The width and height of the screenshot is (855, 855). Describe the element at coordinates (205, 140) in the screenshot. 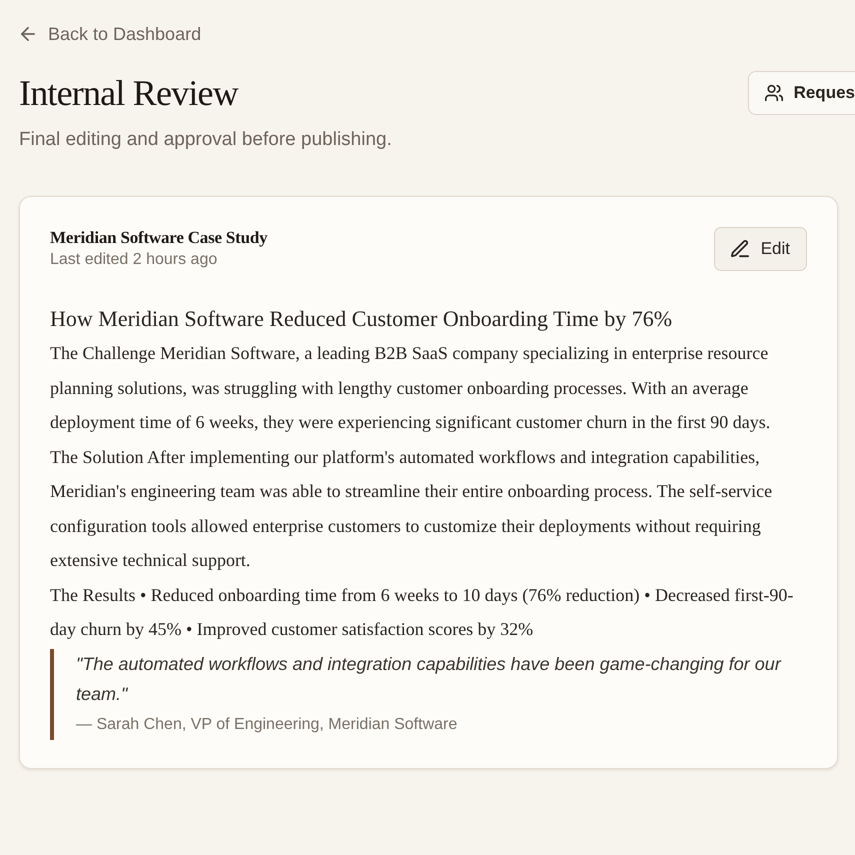

I see `page-subtitle: Final editing and approval before publishing.` at that location.